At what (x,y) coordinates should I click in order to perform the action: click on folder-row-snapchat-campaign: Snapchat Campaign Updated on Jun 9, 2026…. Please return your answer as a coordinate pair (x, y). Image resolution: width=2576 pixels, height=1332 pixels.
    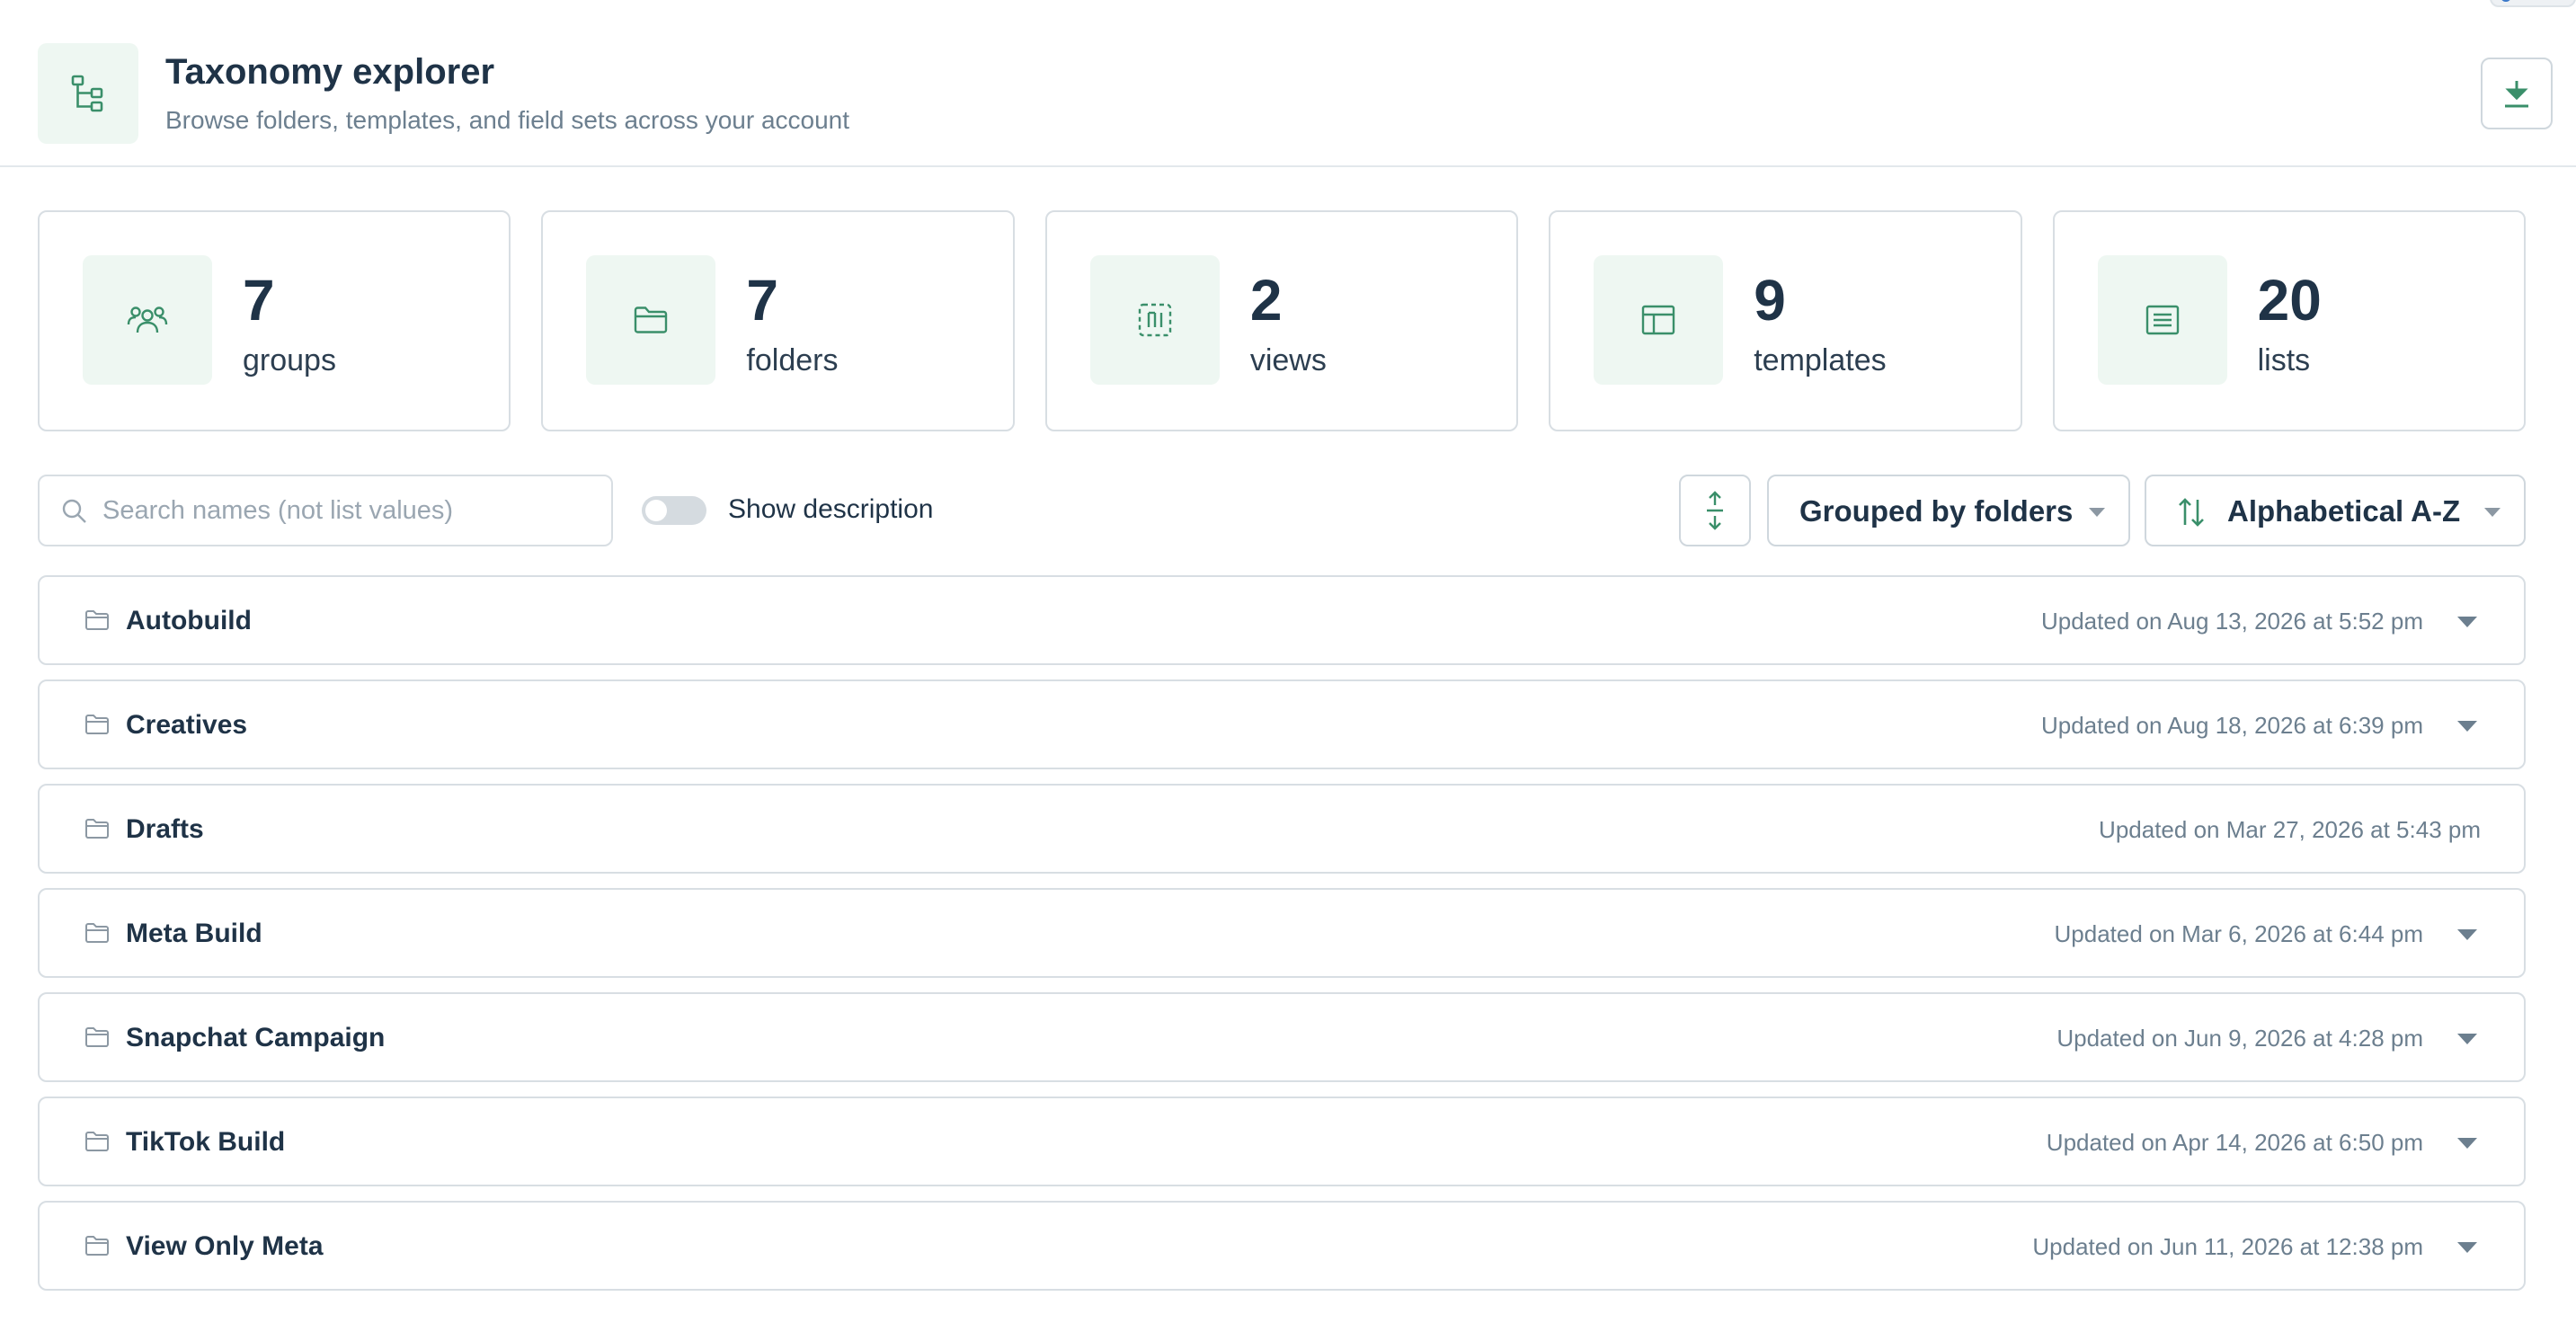
    Looking at the image, I should click on (1282, 1037).